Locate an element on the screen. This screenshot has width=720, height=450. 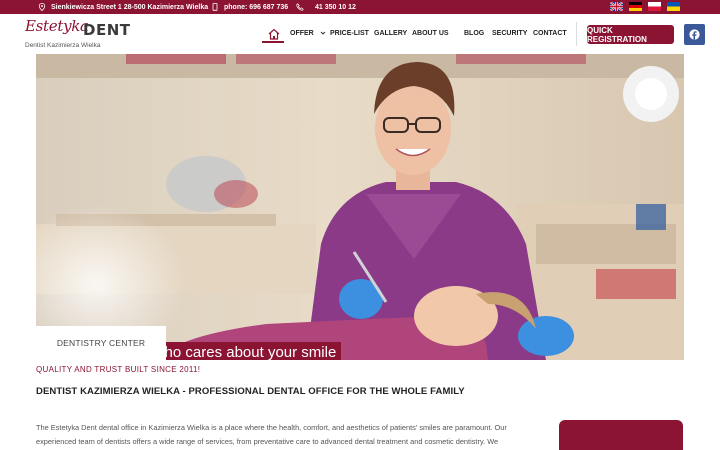
nav-about-us: ABOUT US is located at coordinates (430, 33).